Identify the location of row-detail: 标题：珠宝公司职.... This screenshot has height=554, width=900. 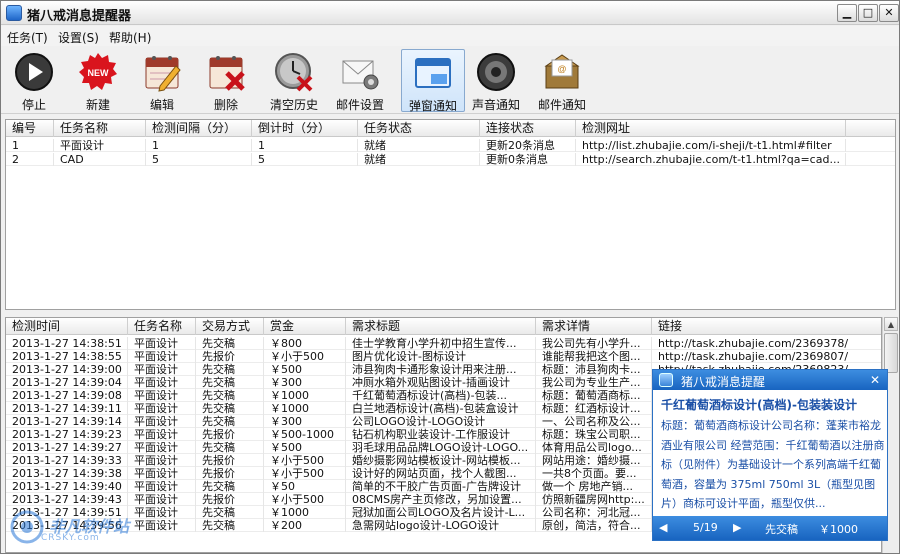
(594, 434).